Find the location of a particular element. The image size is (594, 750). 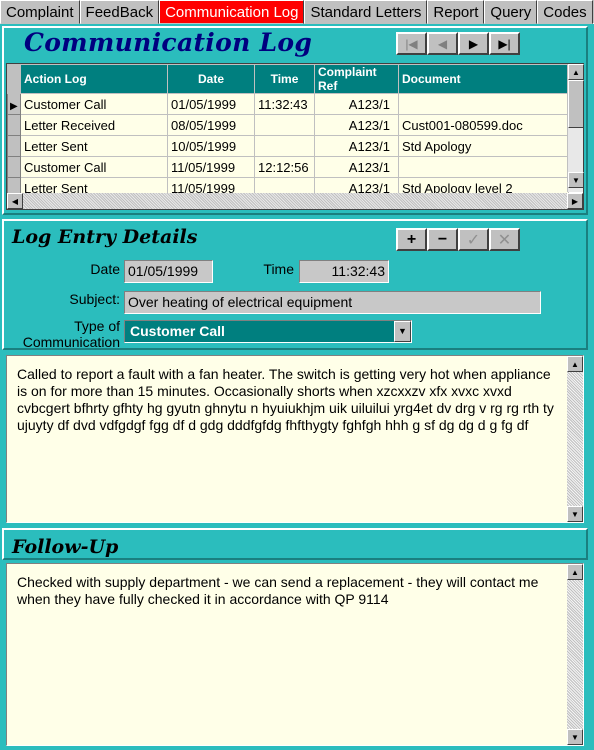

first-record-button: |◀ is located at coordinates (411, 43).